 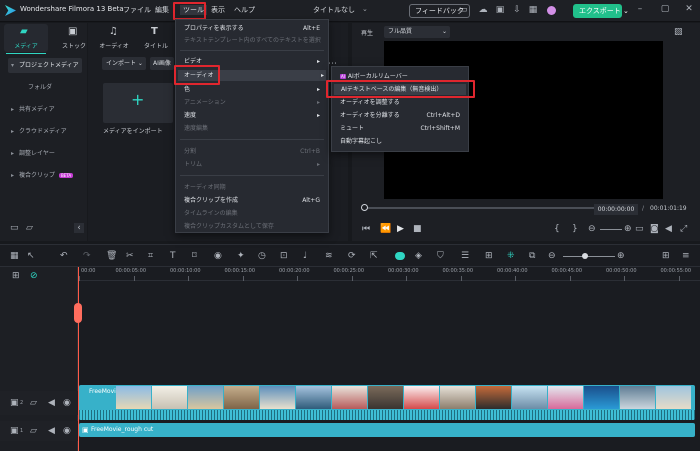 I want to click on timer-icon: ◷, so click(x=262, y=256).